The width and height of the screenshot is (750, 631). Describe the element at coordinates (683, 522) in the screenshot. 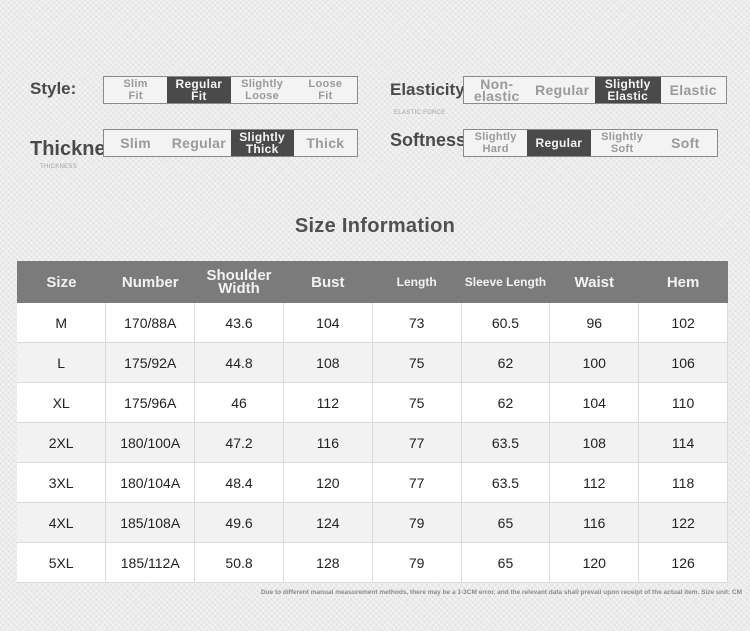

I see `table-cell: 122` at that location.